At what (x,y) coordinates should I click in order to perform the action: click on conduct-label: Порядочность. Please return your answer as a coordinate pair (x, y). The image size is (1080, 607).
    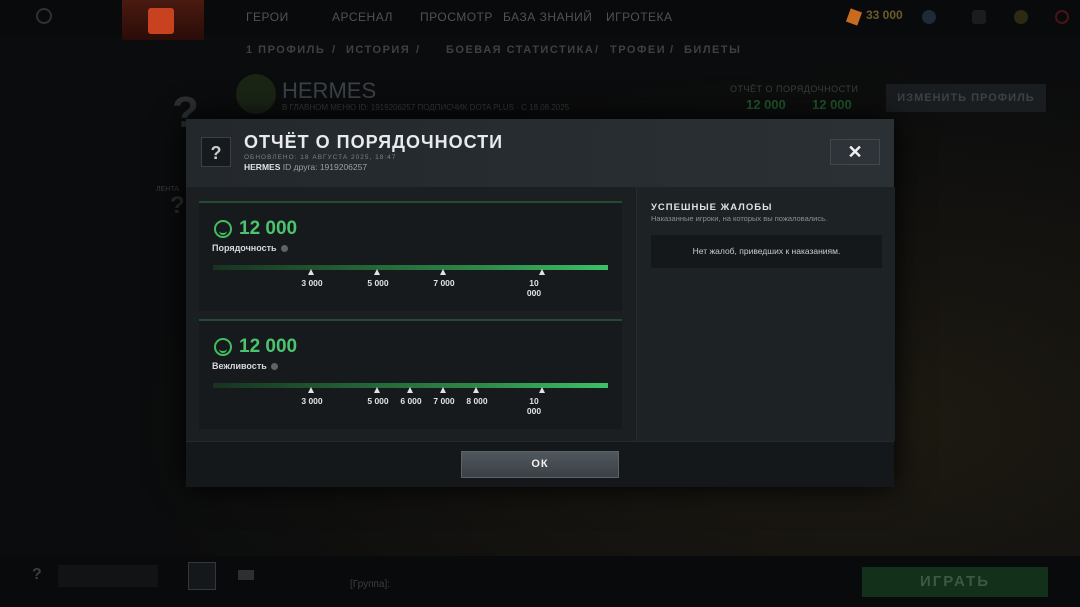
    Looking at the image, I should click on (250, 248).